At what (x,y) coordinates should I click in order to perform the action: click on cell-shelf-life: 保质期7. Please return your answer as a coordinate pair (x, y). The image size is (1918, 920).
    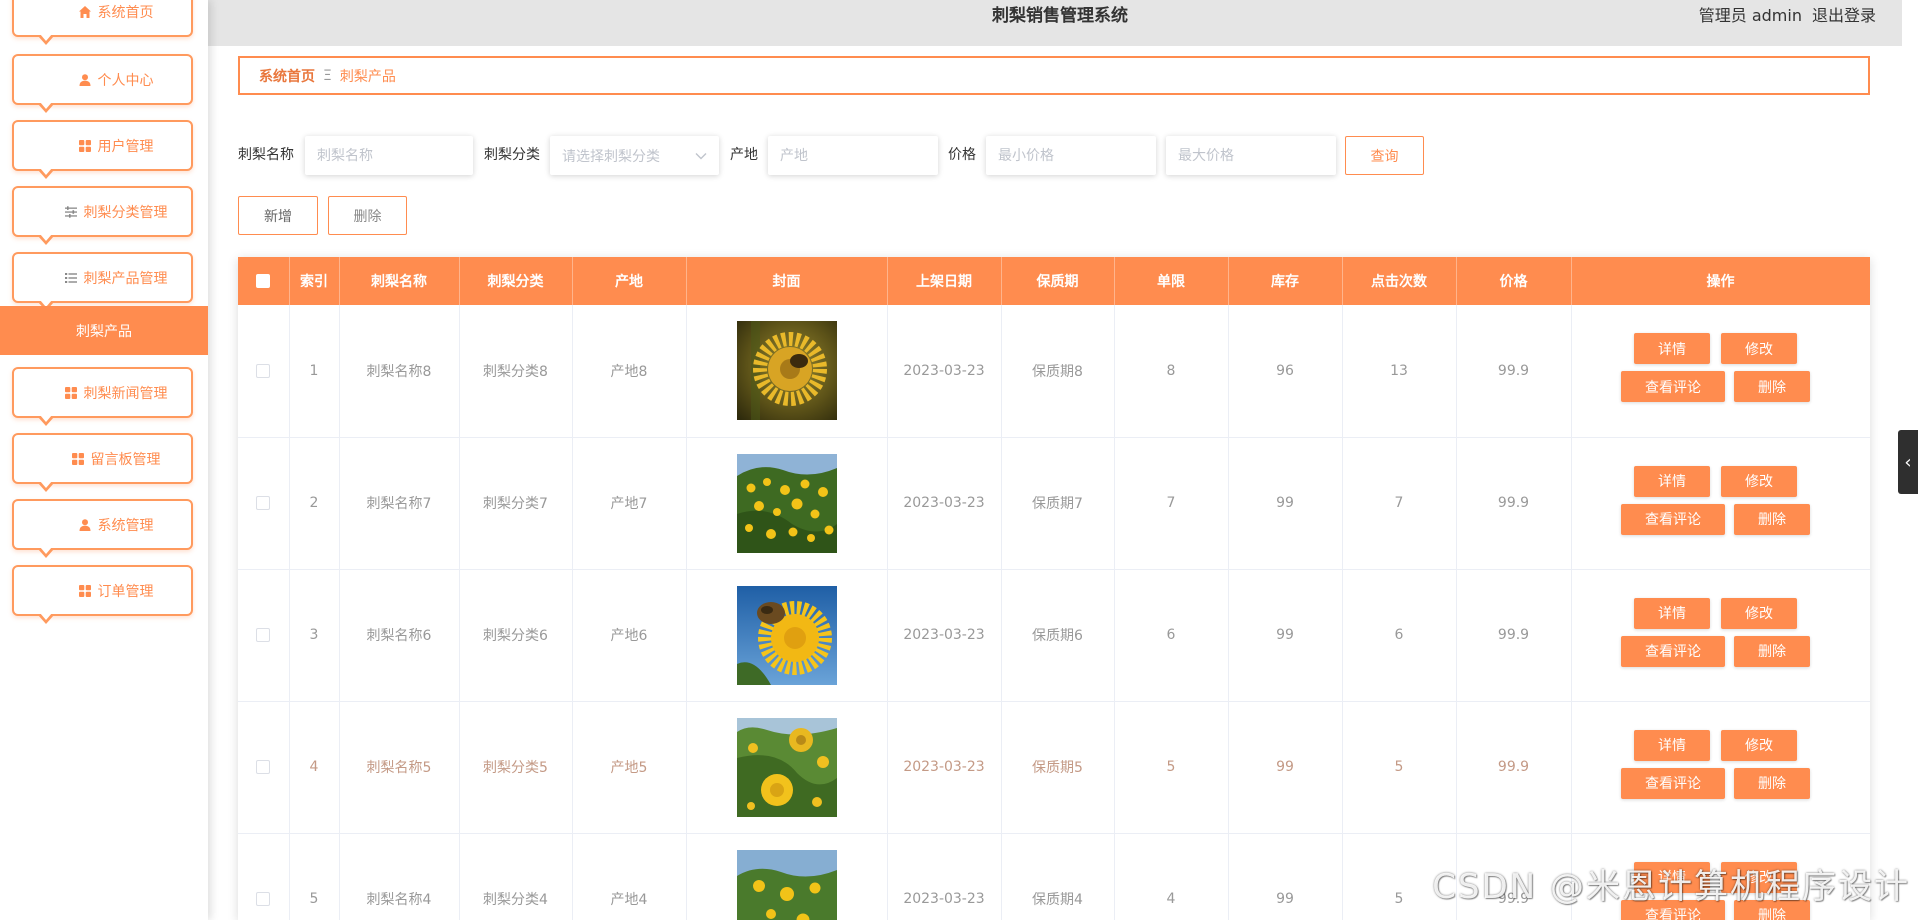
    Looking at the image, I should click on (1058, 503).